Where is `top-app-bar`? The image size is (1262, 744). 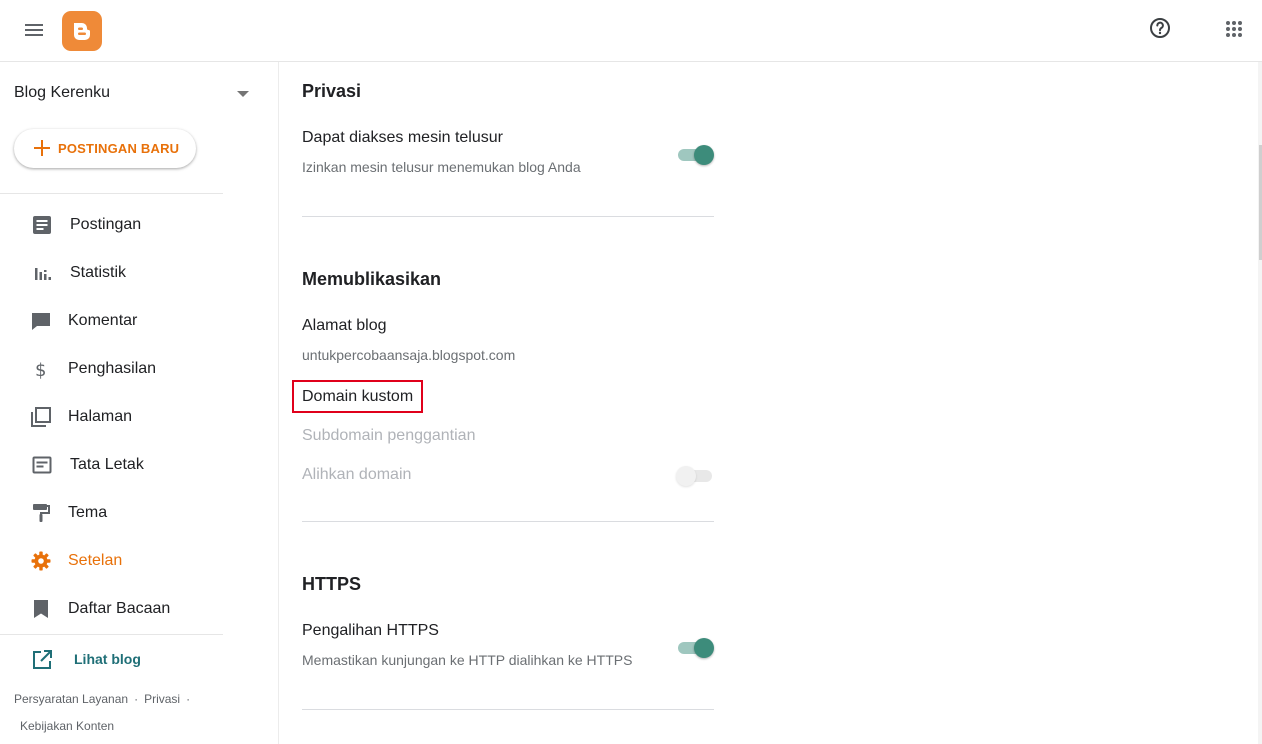 top-app-bar is located at coordinates (631, 31).